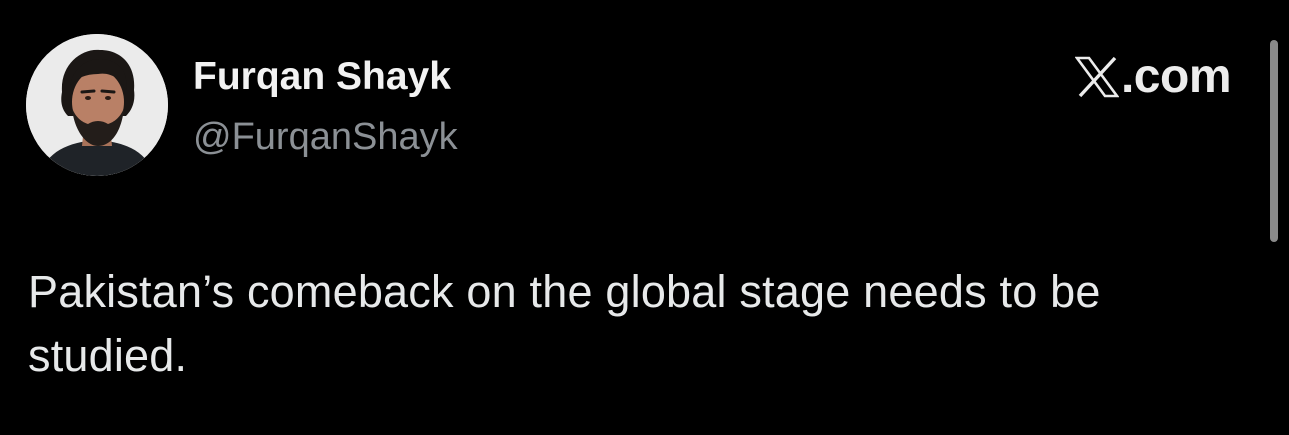  I want to click on brand-domain-text: .com, so click(1176, 76).